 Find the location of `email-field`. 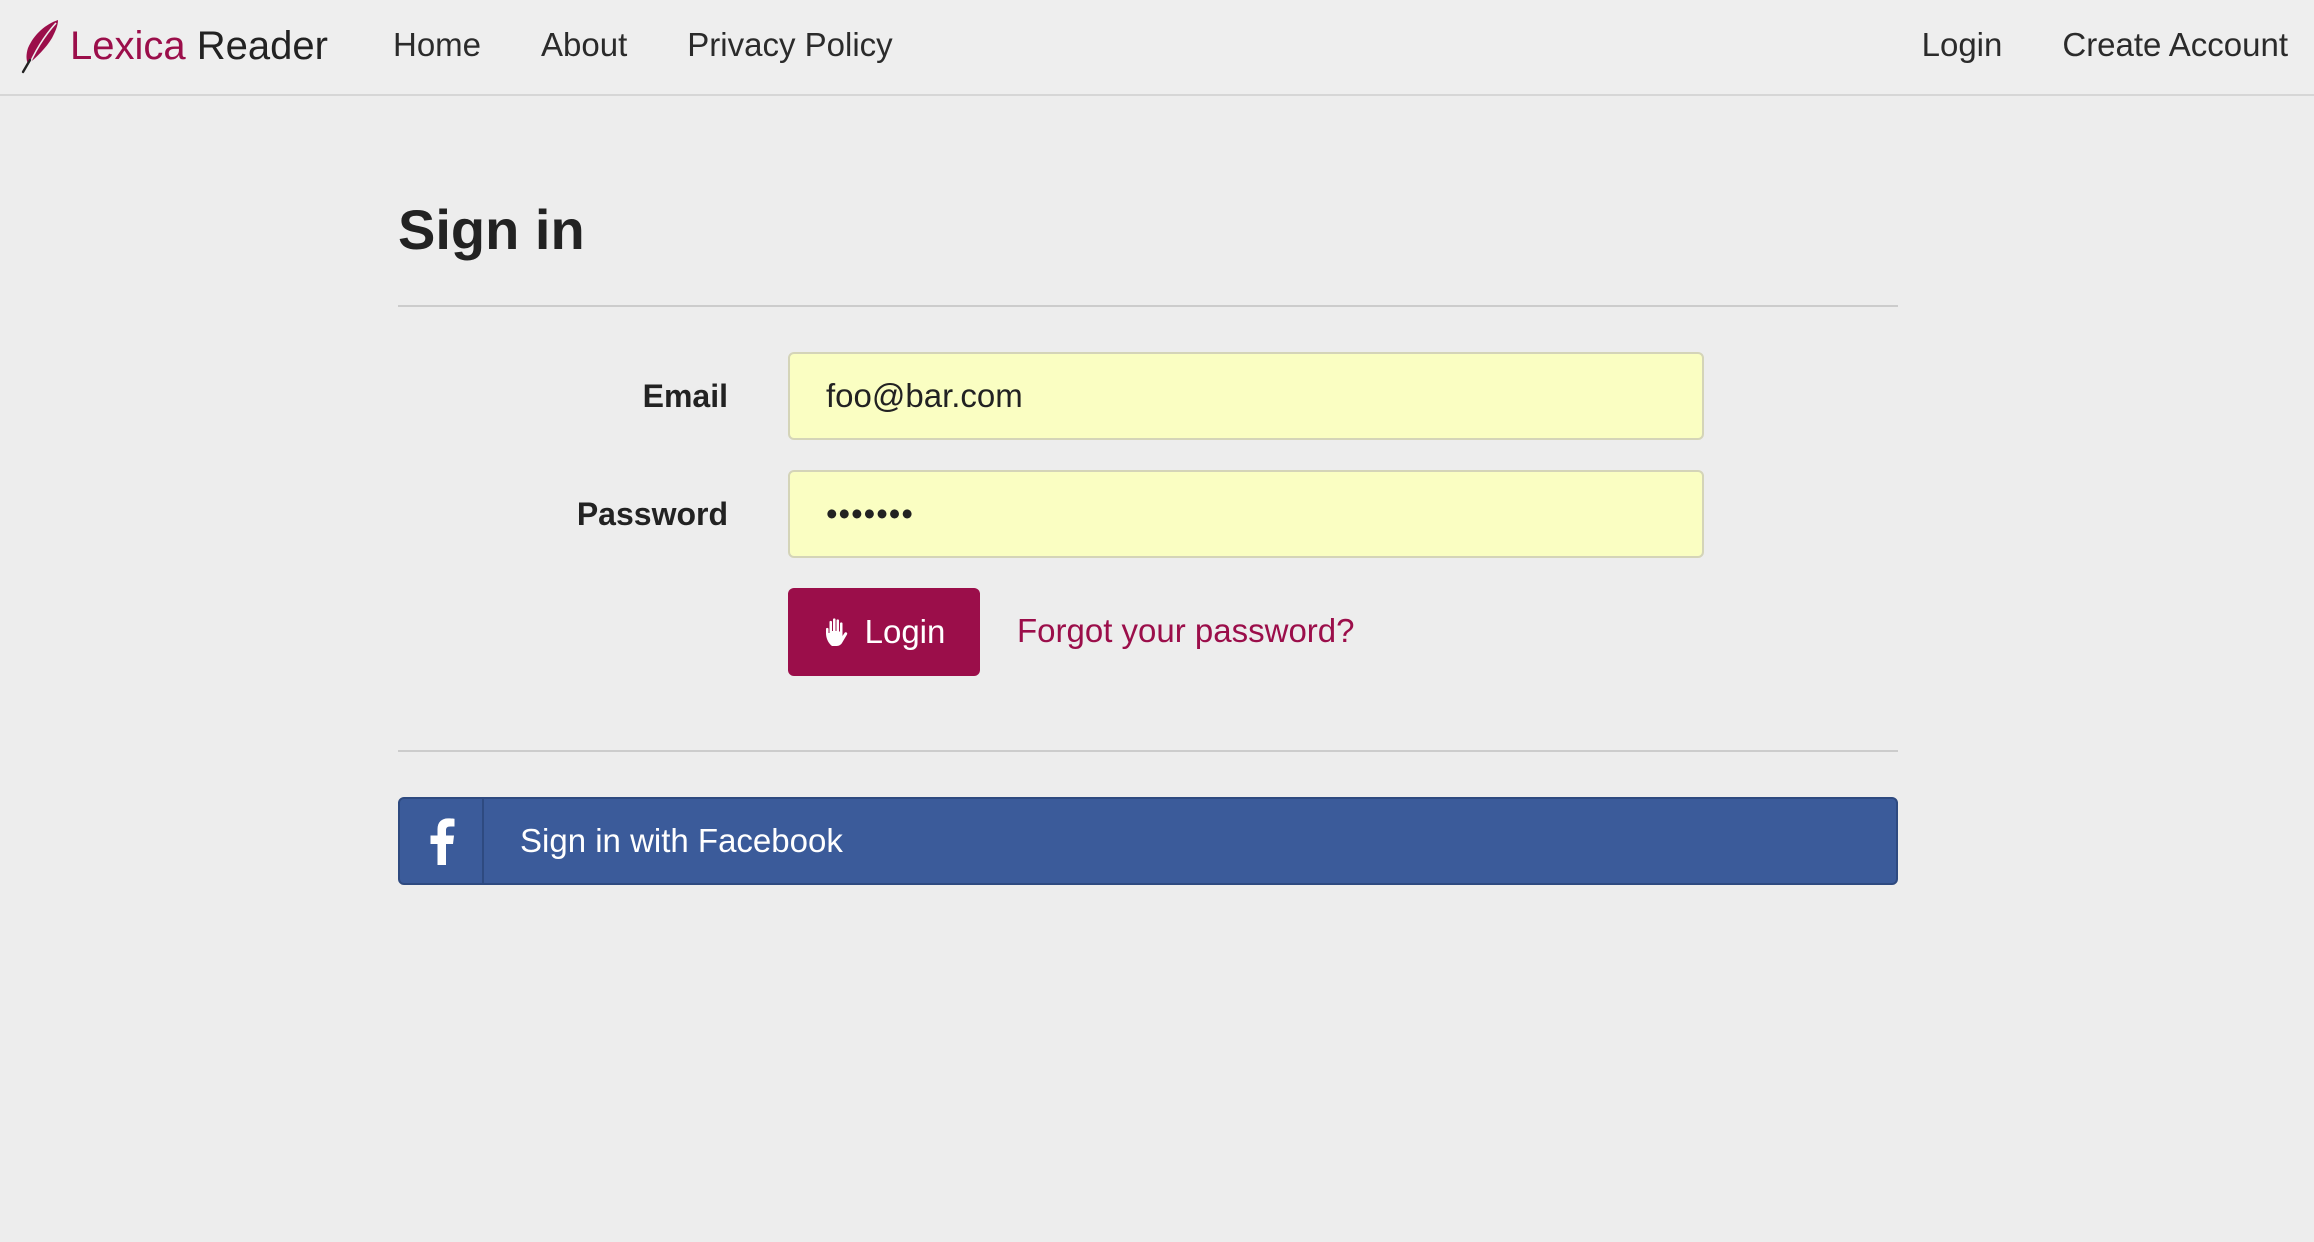

email-field is located at coordinates (1246, 396).